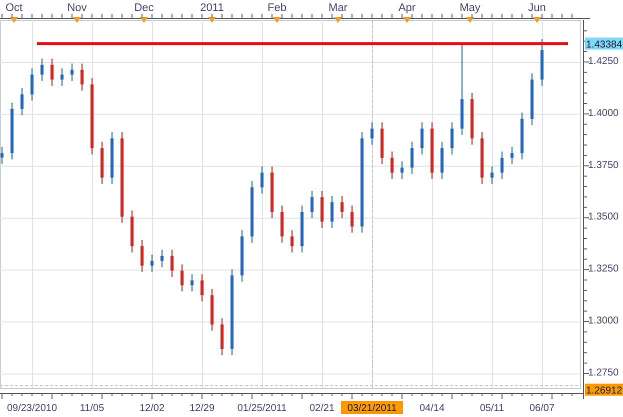 The width and height of the screenshot is (623, 417). I want to click on price-tag: 1.26912, so click(604, 390).